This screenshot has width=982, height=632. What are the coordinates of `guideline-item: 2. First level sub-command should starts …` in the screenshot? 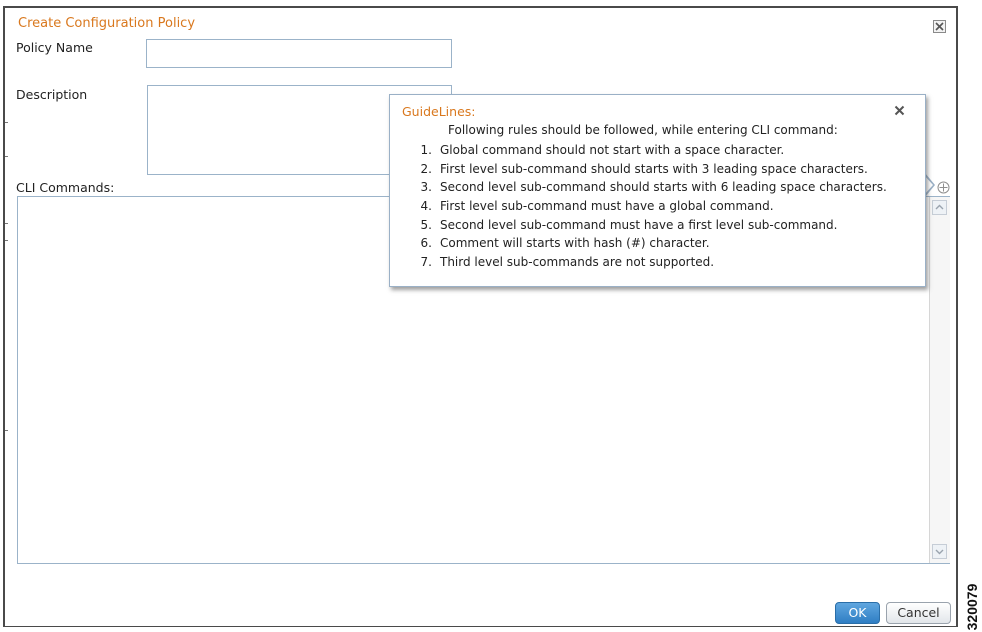 It's located at (644, 168).